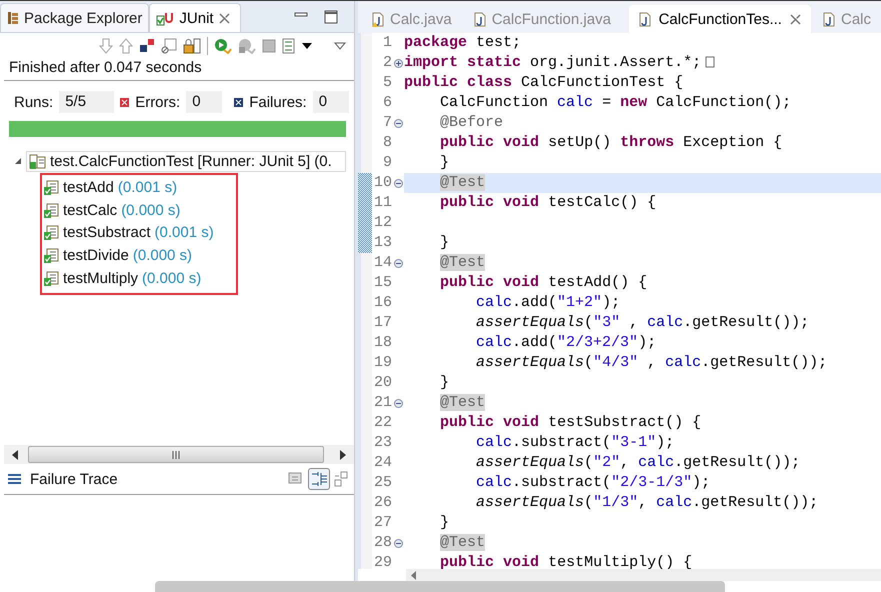  What do you see at coordinates (548, 203) in the screenshot?
I see `code-line: public void testCalc() {` at bounding box center [548, 203].